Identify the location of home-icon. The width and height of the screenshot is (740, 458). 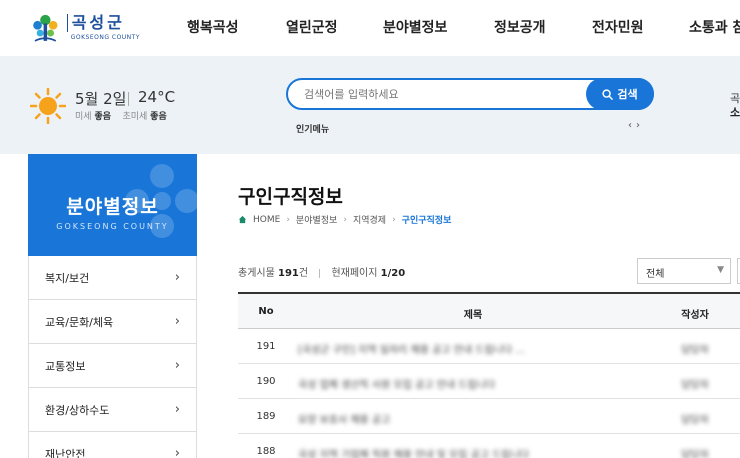
(242, 219).